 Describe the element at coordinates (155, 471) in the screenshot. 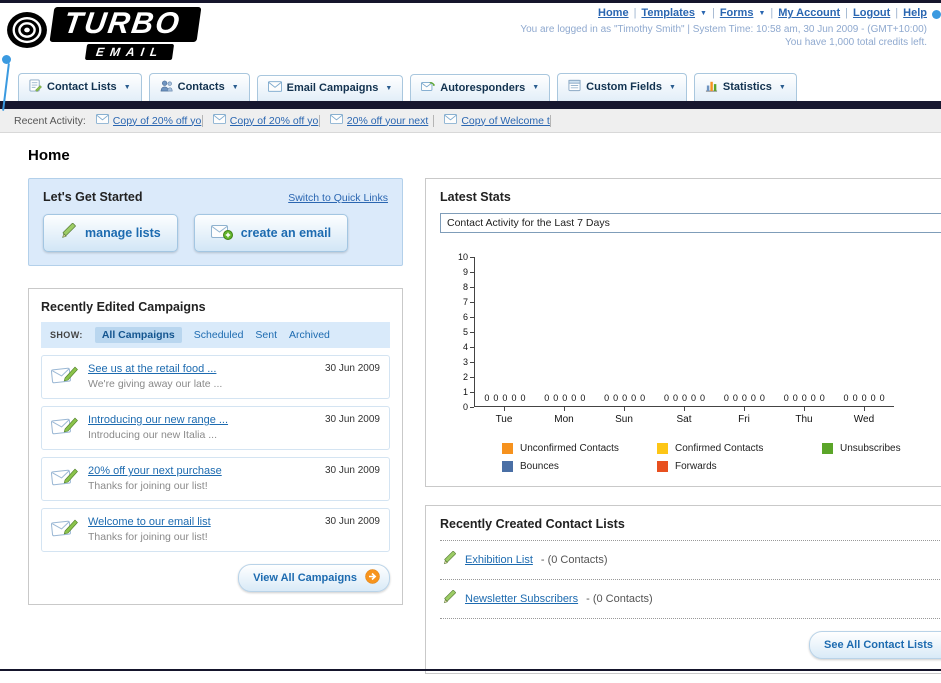

I see `campaign-link: 20% off your next purchase` at that location.